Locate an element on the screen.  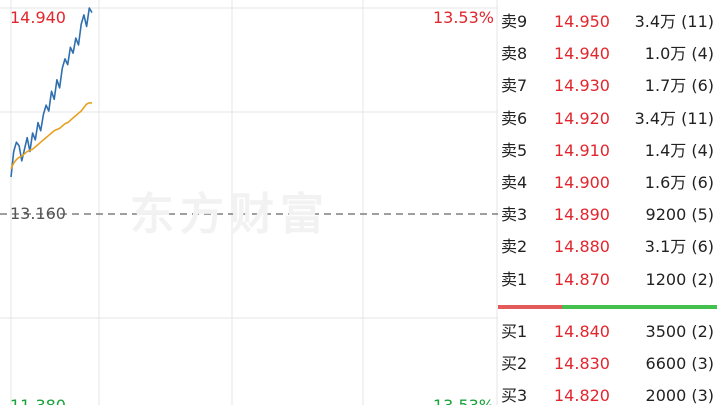
bid-volume: 2000 (3) is located at coordinates (679, 395).